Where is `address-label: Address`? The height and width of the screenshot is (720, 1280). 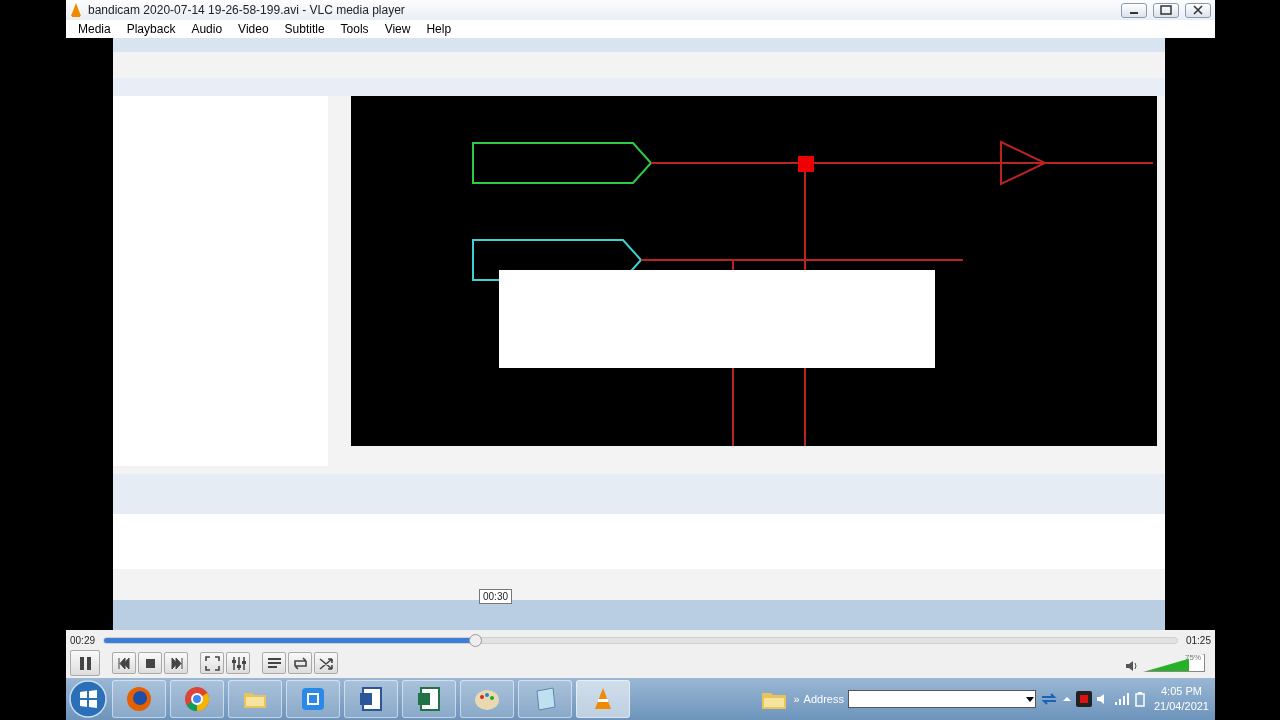
address-label: Address is located at coordinates (823, 699).